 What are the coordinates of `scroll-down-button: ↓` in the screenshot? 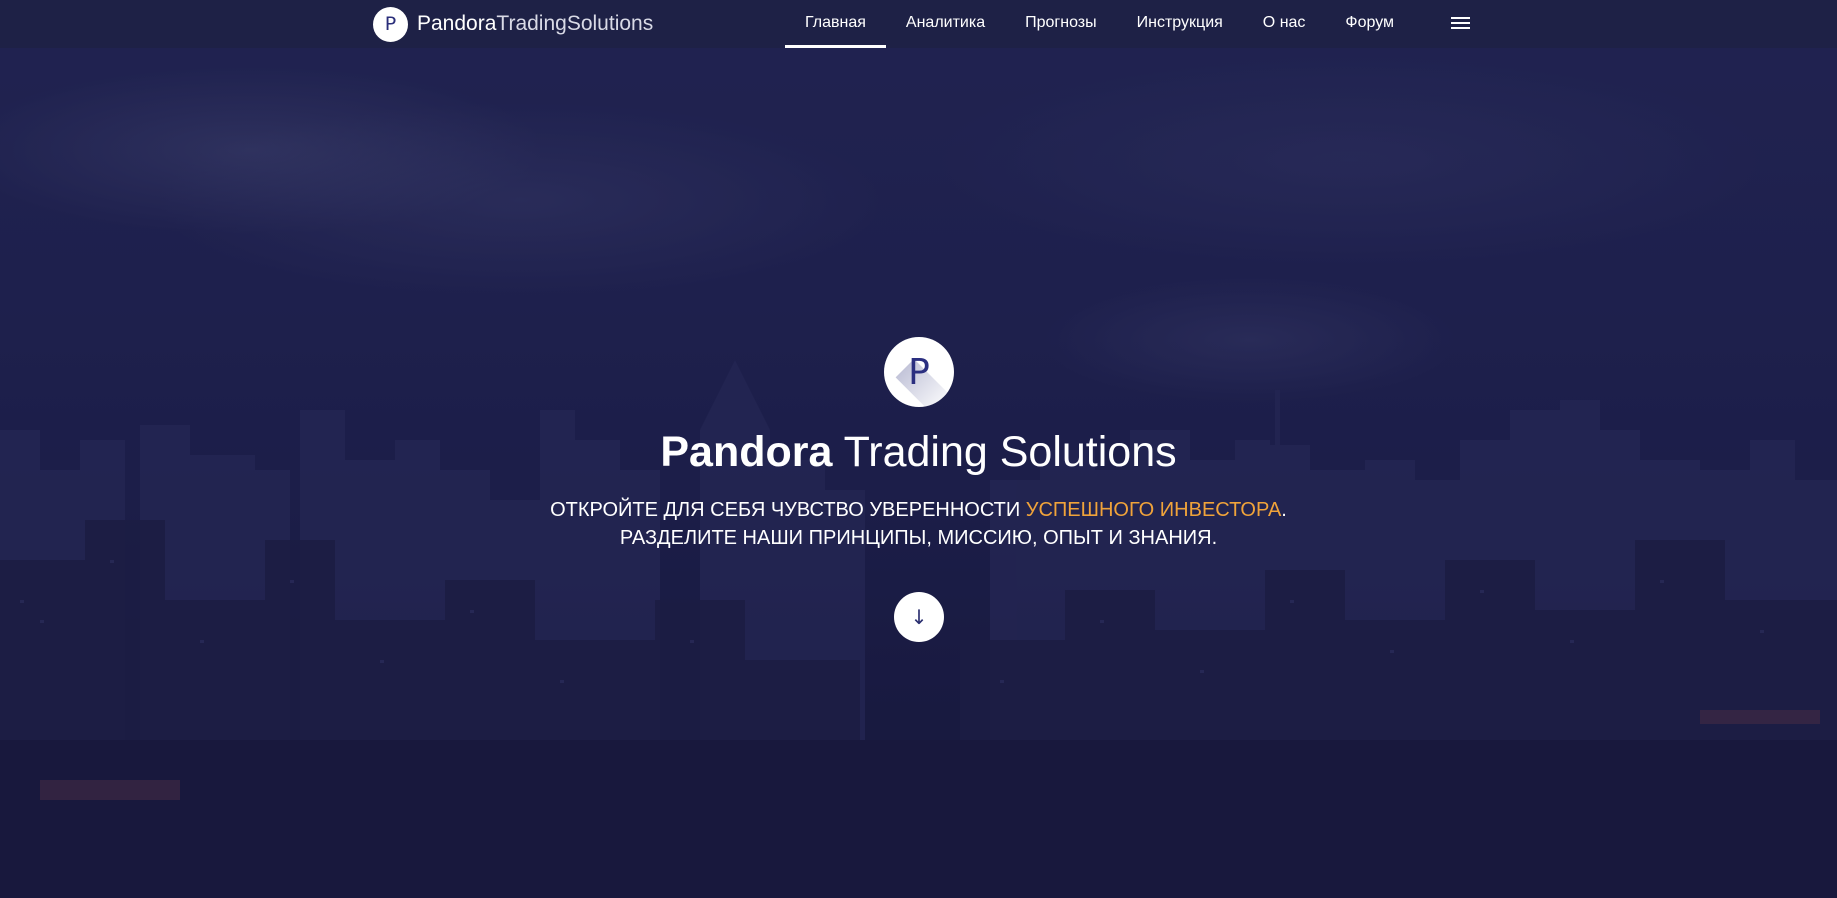 It's located at (919, 617).